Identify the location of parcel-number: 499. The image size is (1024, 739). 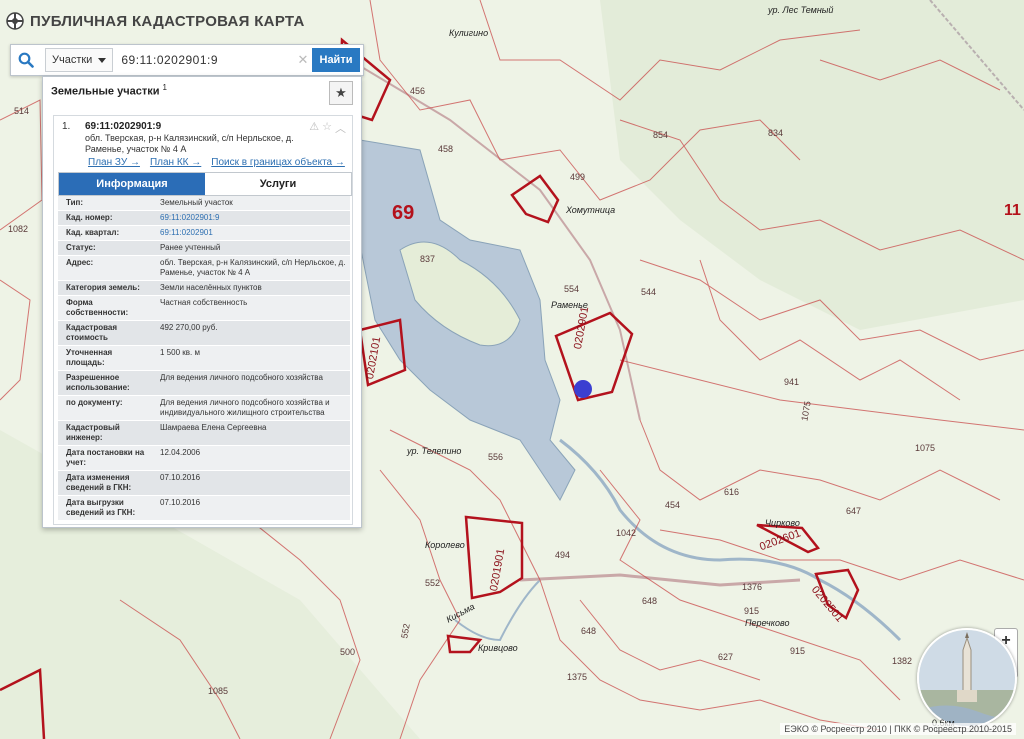
(578, 177).